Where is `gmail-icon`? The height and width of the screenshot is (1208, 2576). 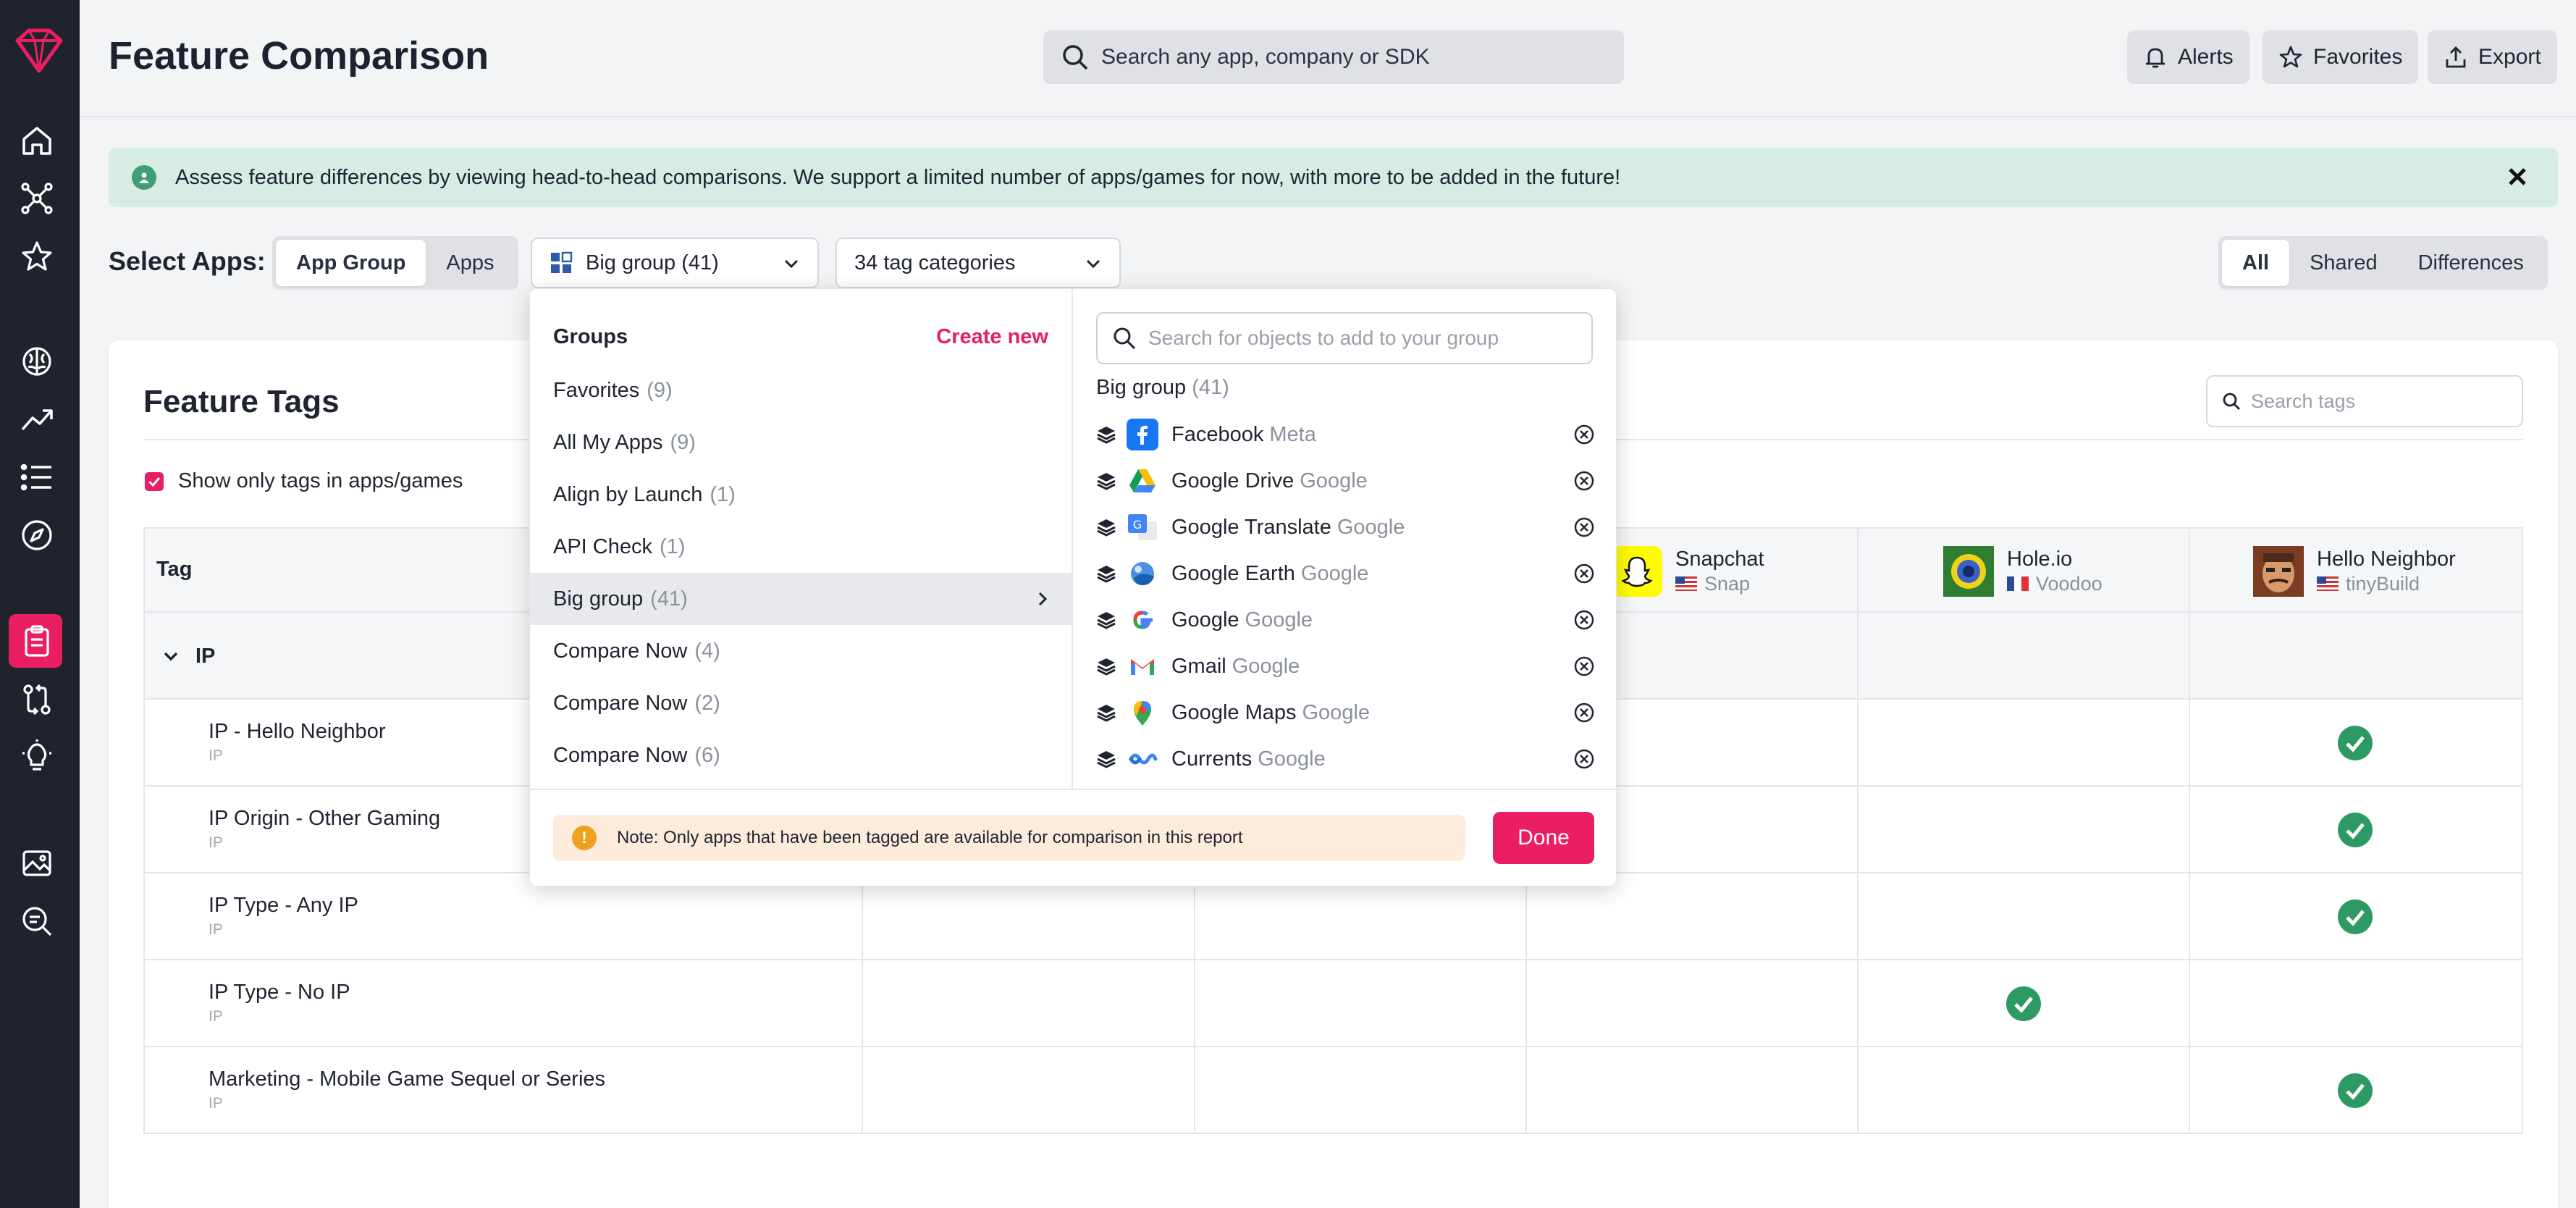
gmail-icon is located at coordinates (1142, 666).